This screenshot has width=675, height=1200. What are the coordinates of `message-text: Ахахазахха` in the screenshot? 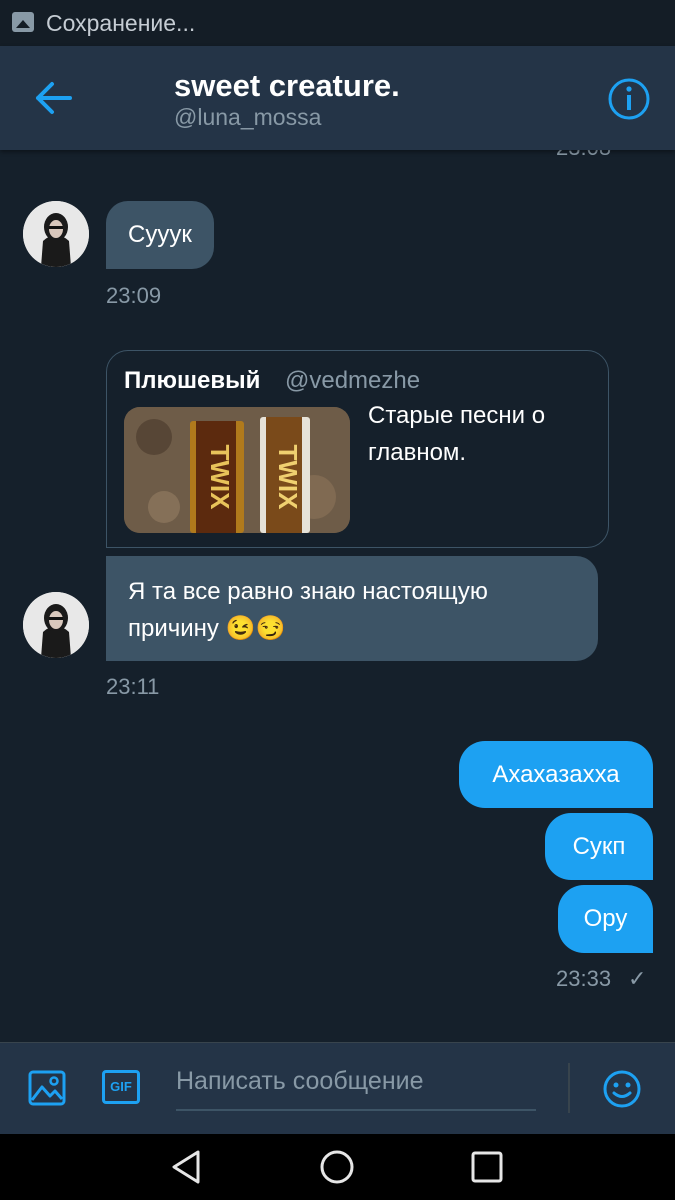 It's located at (556, 774).